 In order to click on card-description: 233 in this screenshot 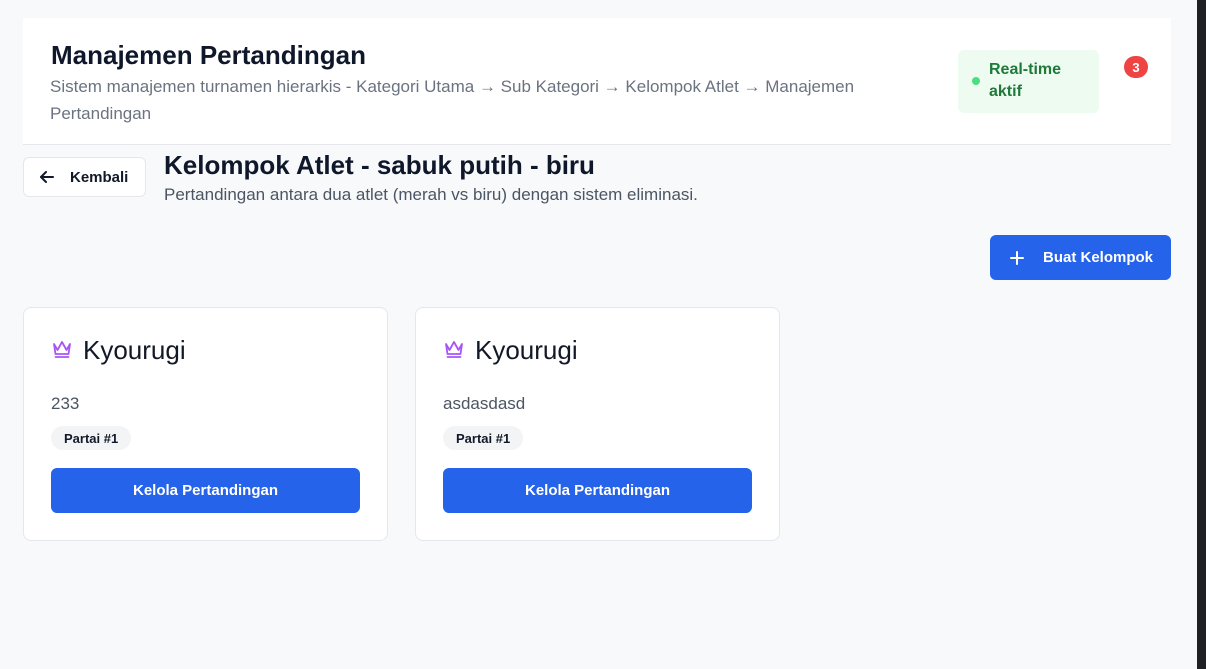, I will do `click(65, 403)`.